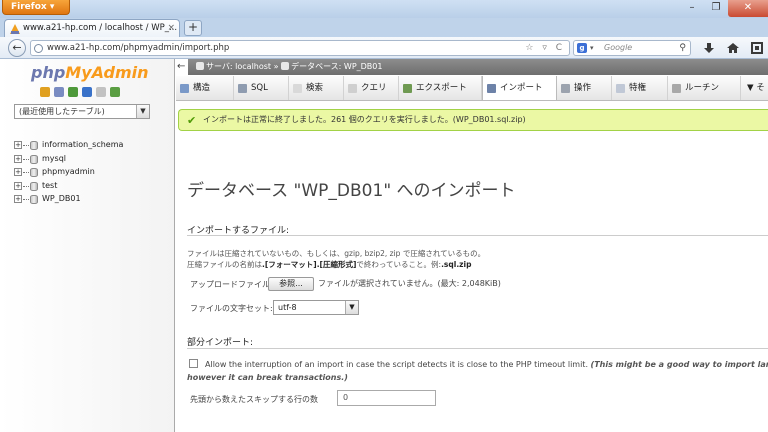  Describe the element at coordinates (351, 307) in the screenshot. I see `dropdown-arrow-icon: ▼` at that location.